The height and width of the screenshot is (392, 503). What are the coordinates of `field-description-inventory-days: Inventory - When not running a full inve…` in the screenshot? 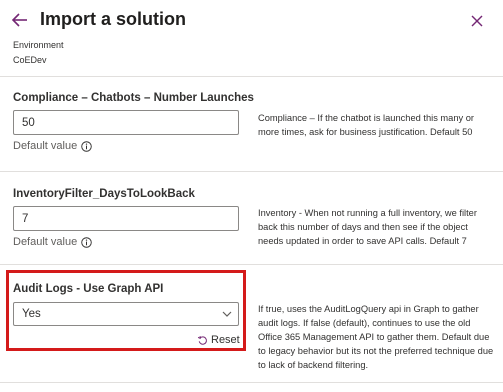 It's located at (367, 227).